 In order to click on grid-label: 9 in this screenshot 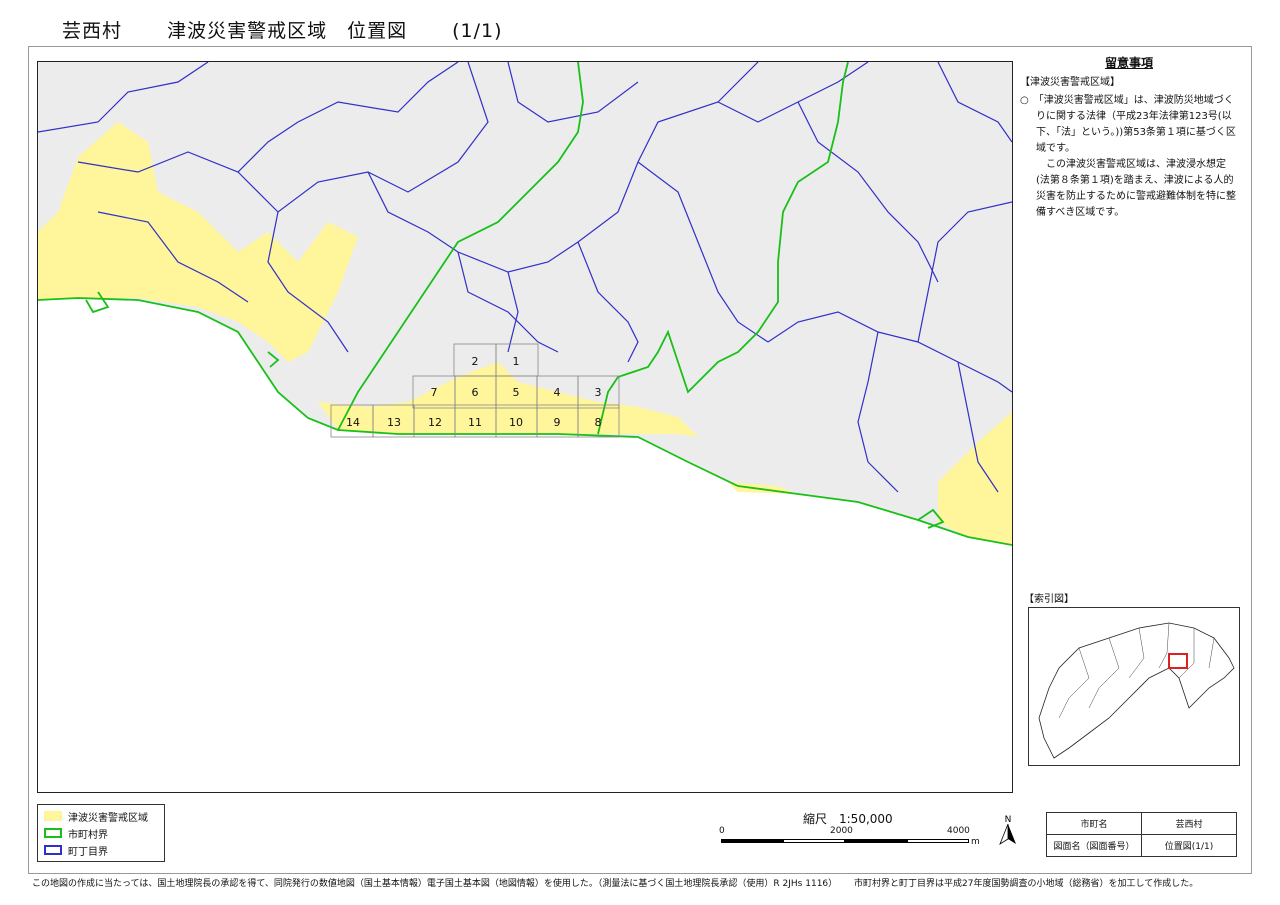, I will do `click(557, 422)`.